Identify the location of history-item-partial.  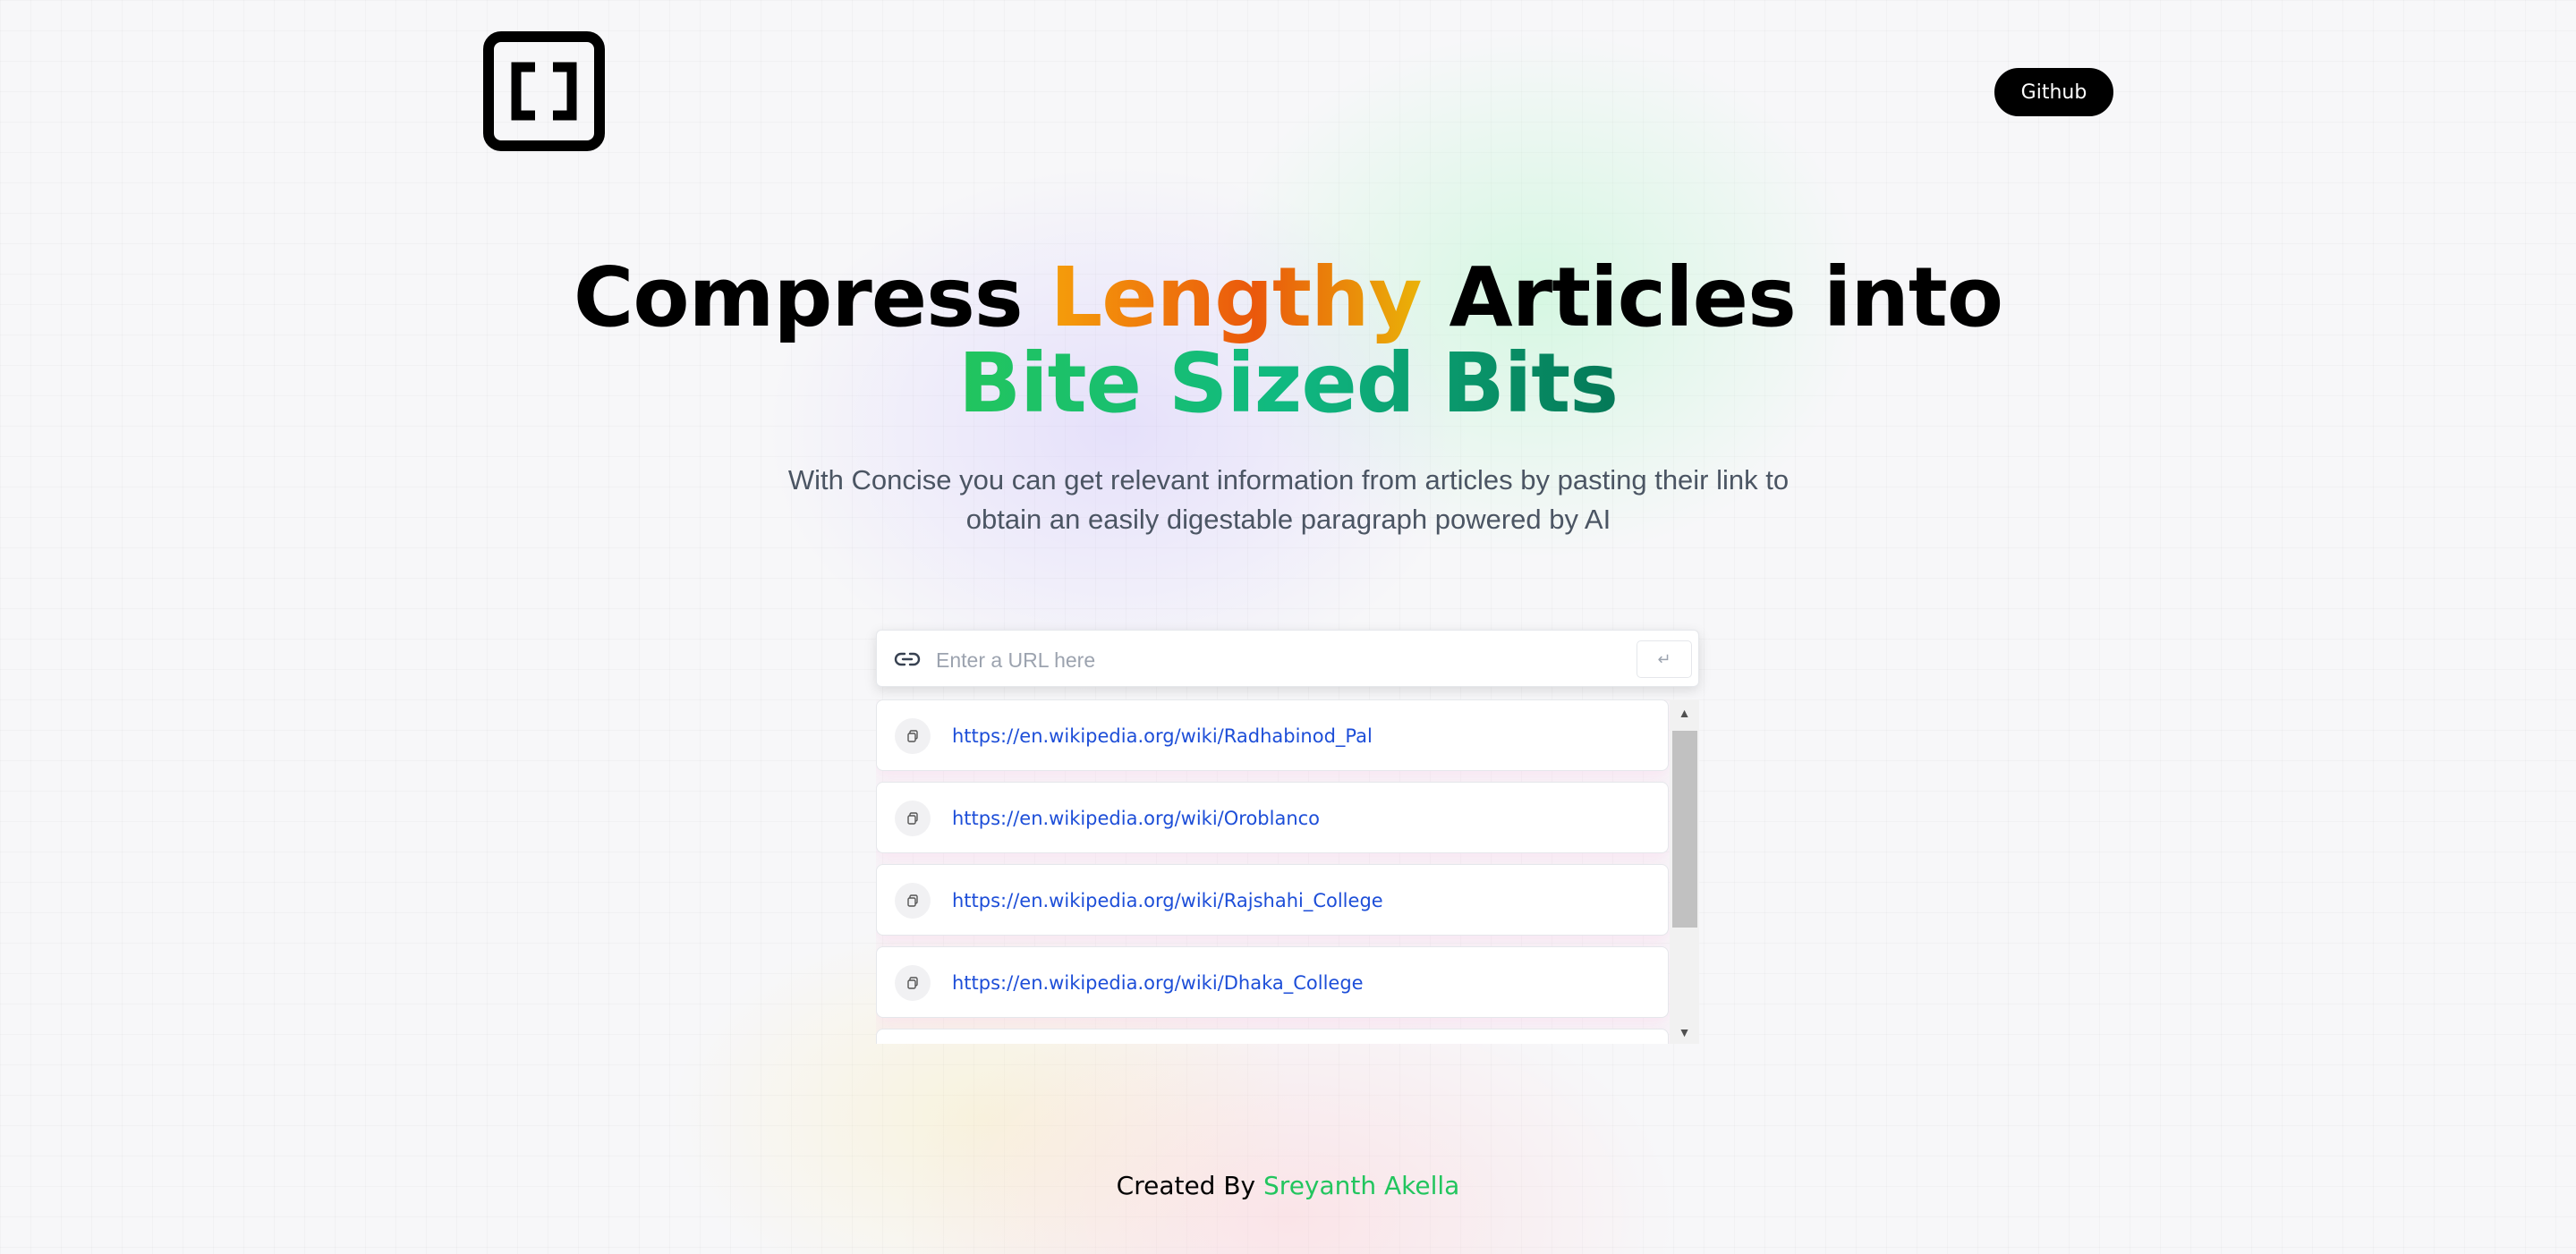
(1272, 1036).